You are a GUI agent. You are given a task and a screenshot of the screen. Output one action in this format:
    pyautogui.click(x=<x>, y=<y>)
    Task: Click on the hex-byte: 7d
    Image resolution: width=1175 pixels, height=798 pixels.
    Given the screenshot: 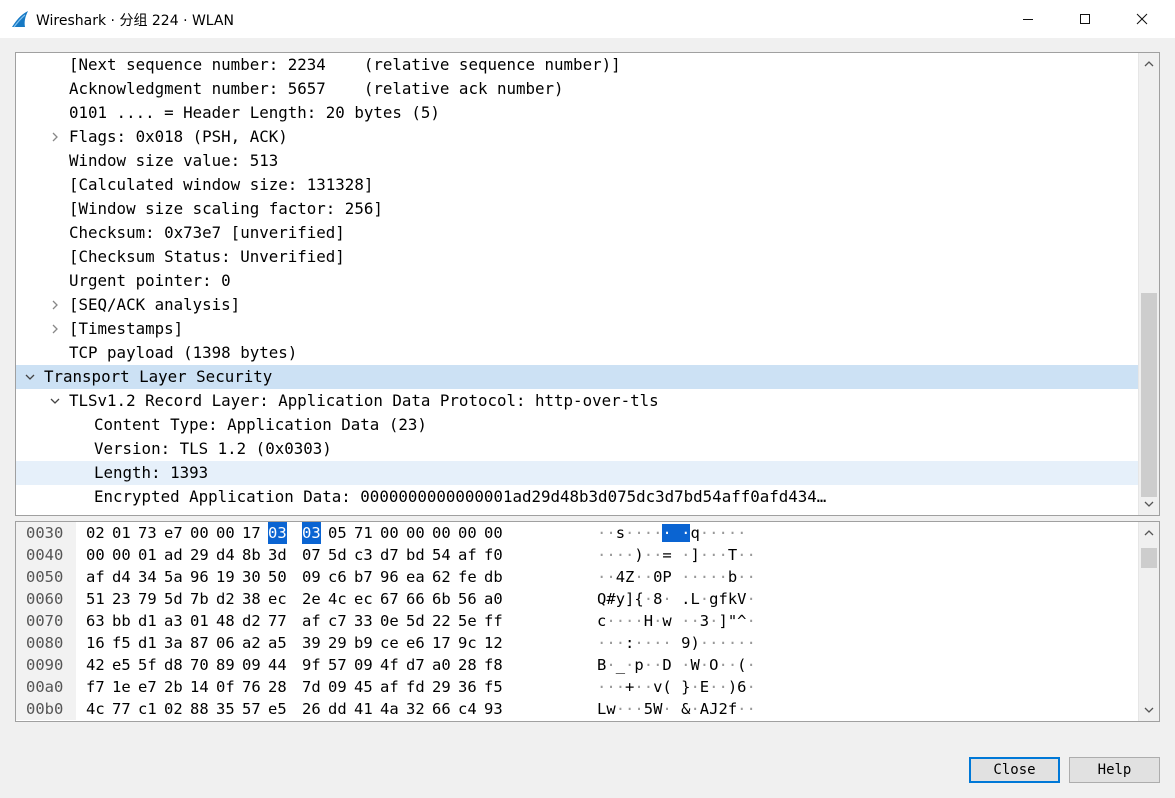 What is the action you would take?
    pyautogui.click(x=311, y=687)
    